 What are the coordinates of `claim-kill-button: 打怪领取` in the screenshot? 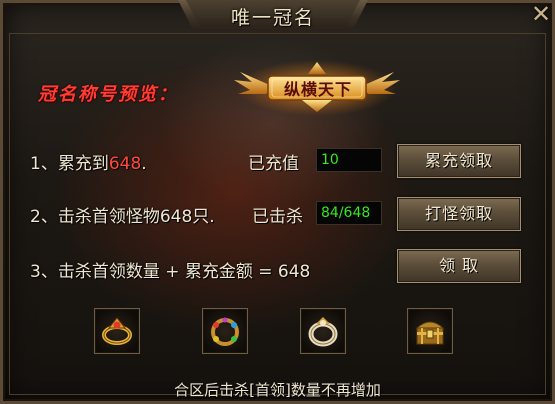 It's located at (459, 214).